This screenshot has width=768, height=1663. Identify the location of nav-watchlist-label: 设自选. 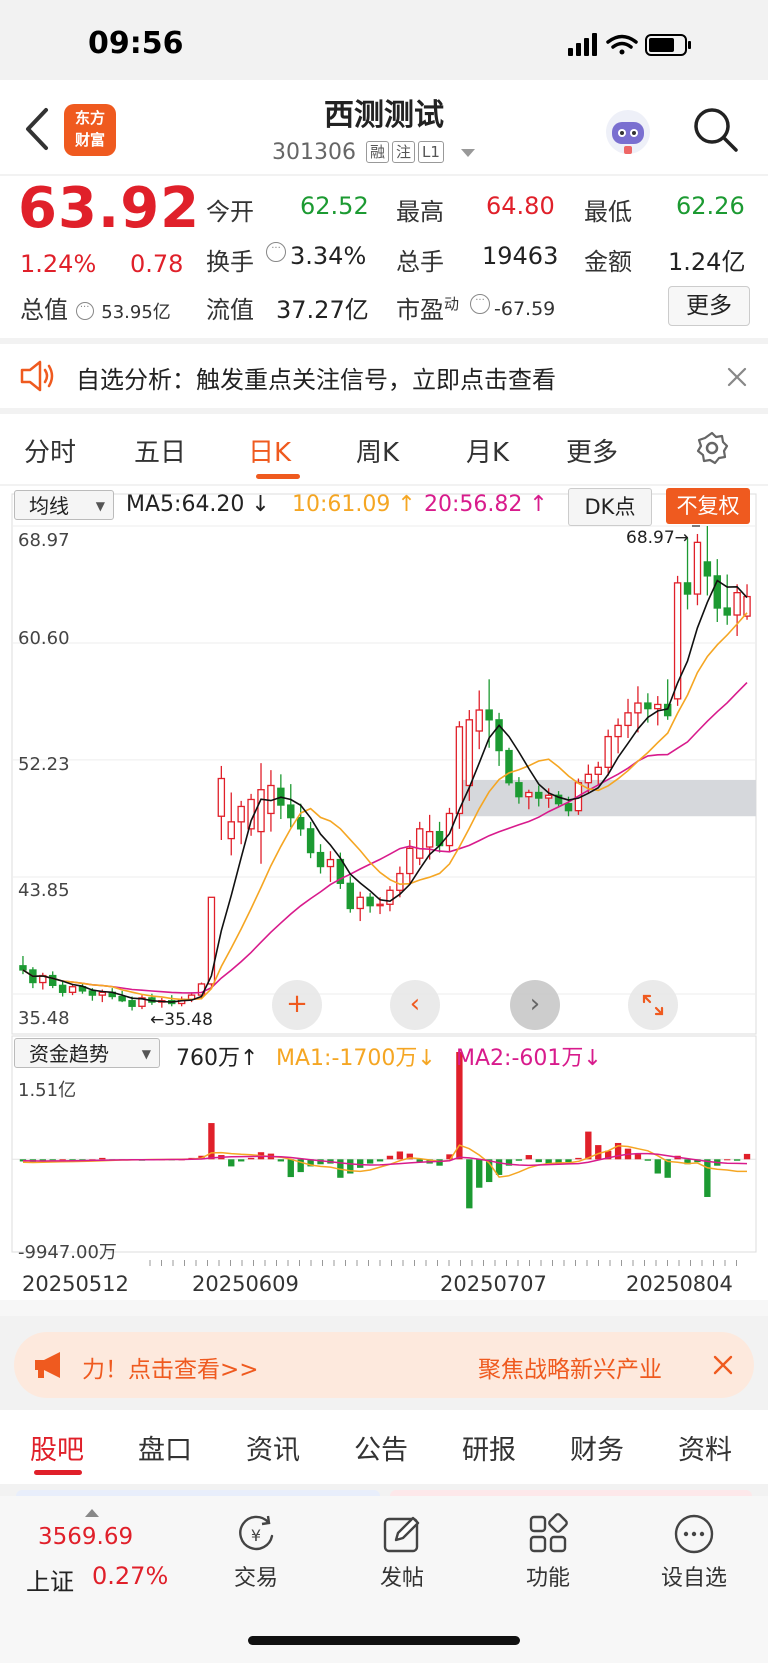
(694, 1576).